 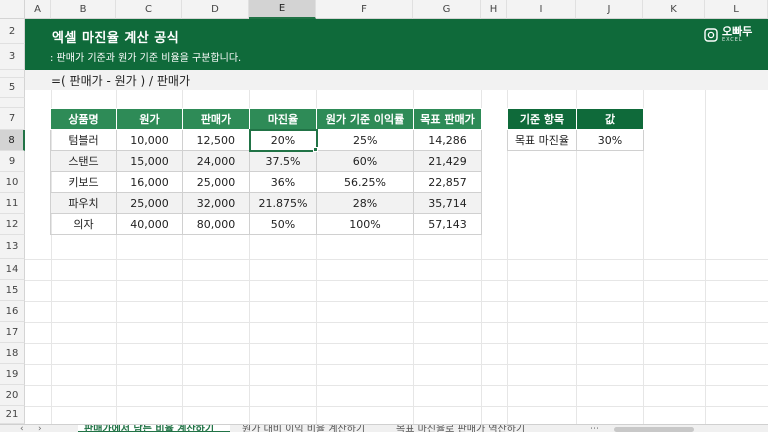 I want to click on cell-target-price: 21,429, so click(x=447, y=161).